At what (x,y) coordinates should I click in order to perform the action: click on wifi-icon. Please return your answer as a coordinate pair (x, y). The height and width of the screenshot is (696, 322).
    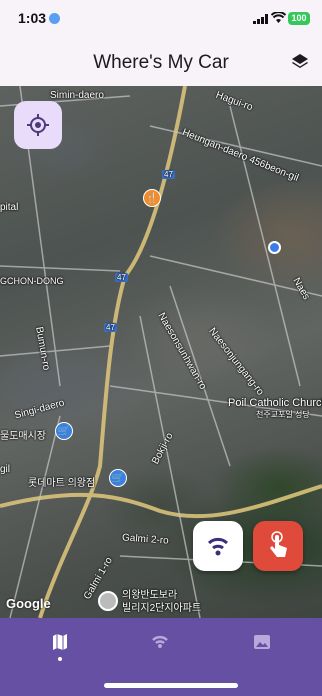
    Looking at the image, I should click on (218, 546).